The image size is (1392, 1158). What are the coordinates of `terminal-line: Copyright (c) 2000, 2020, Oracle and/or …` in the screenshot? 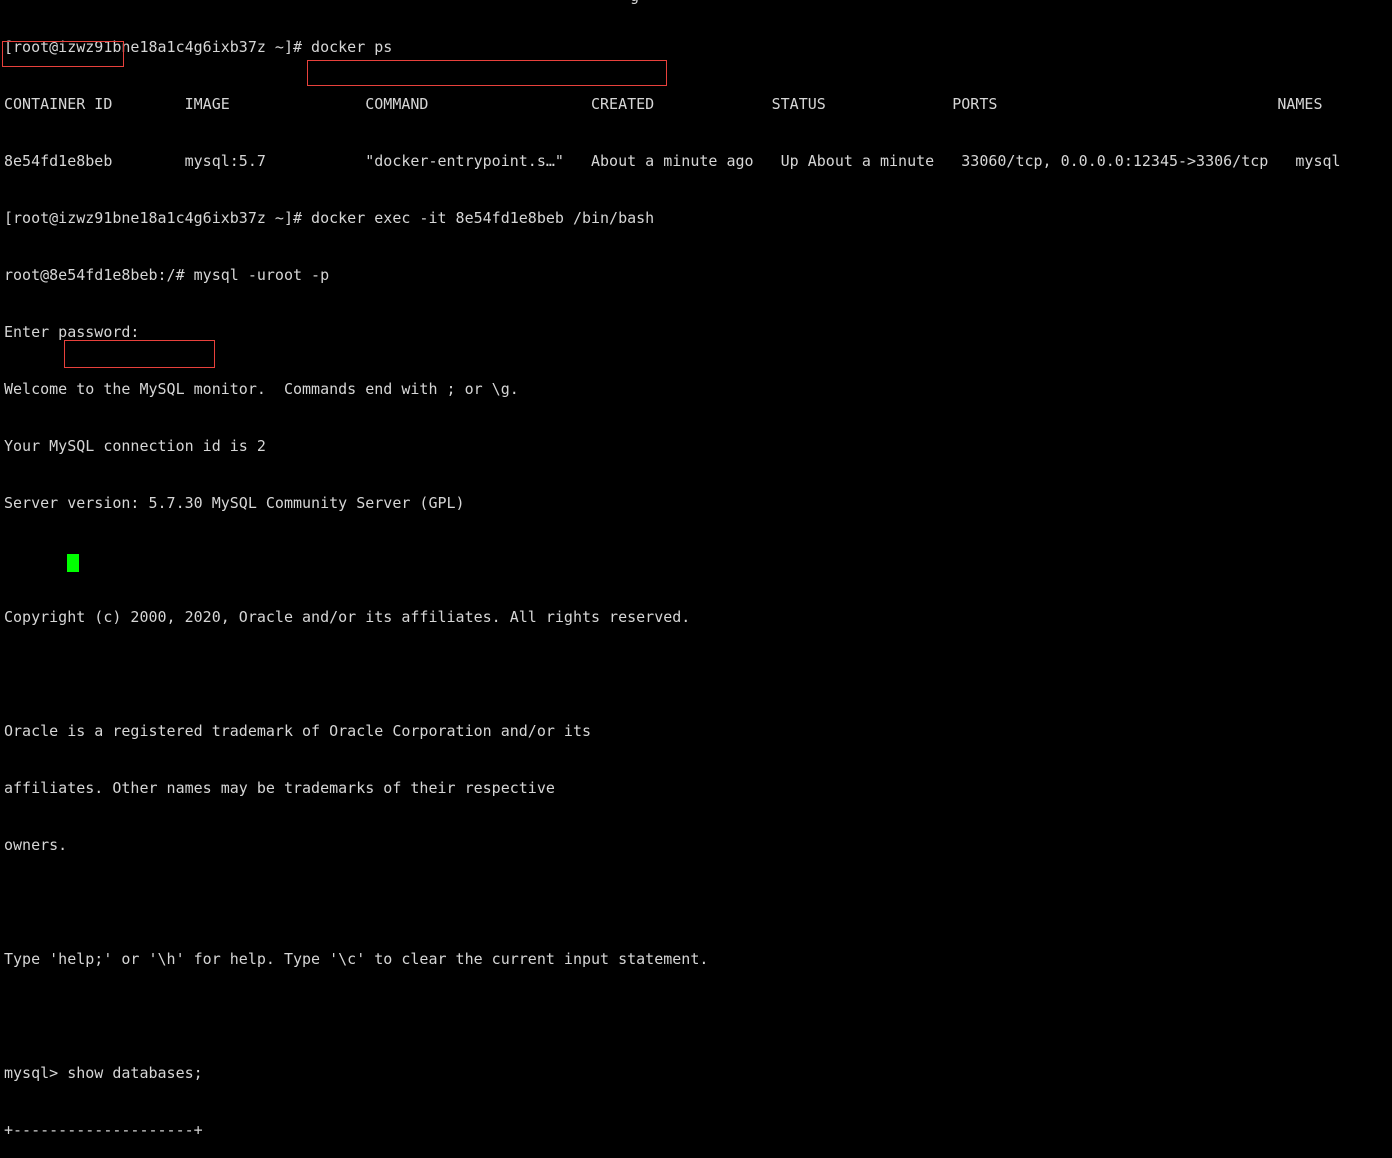 It's located at (347, 617).